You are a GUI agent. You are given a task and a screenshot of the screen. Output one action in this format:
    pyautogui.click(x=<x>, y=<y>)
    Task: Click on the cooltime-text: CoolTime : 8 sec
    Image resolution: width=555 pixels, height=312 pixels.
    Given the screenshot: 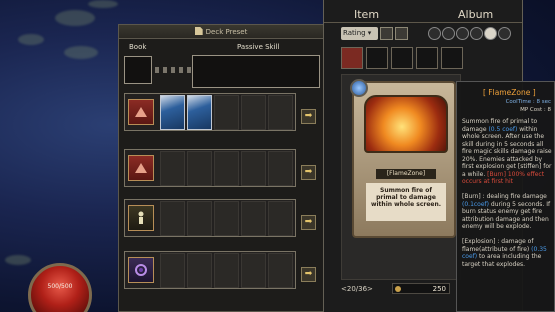 What is the action you would take?
    pyautogui.click(x=528, y=102)
    